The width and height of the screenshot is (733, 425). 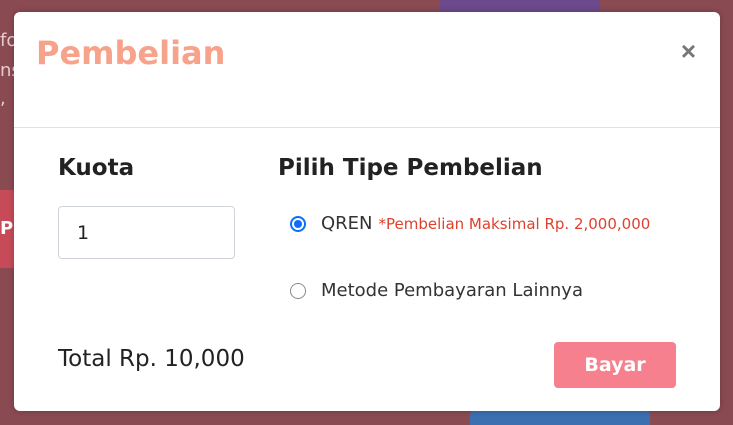 What do you see at coordinates (131, 53) in the screenshot?
I see `modal-title: Pembelian` at bounding box center [131, 53].